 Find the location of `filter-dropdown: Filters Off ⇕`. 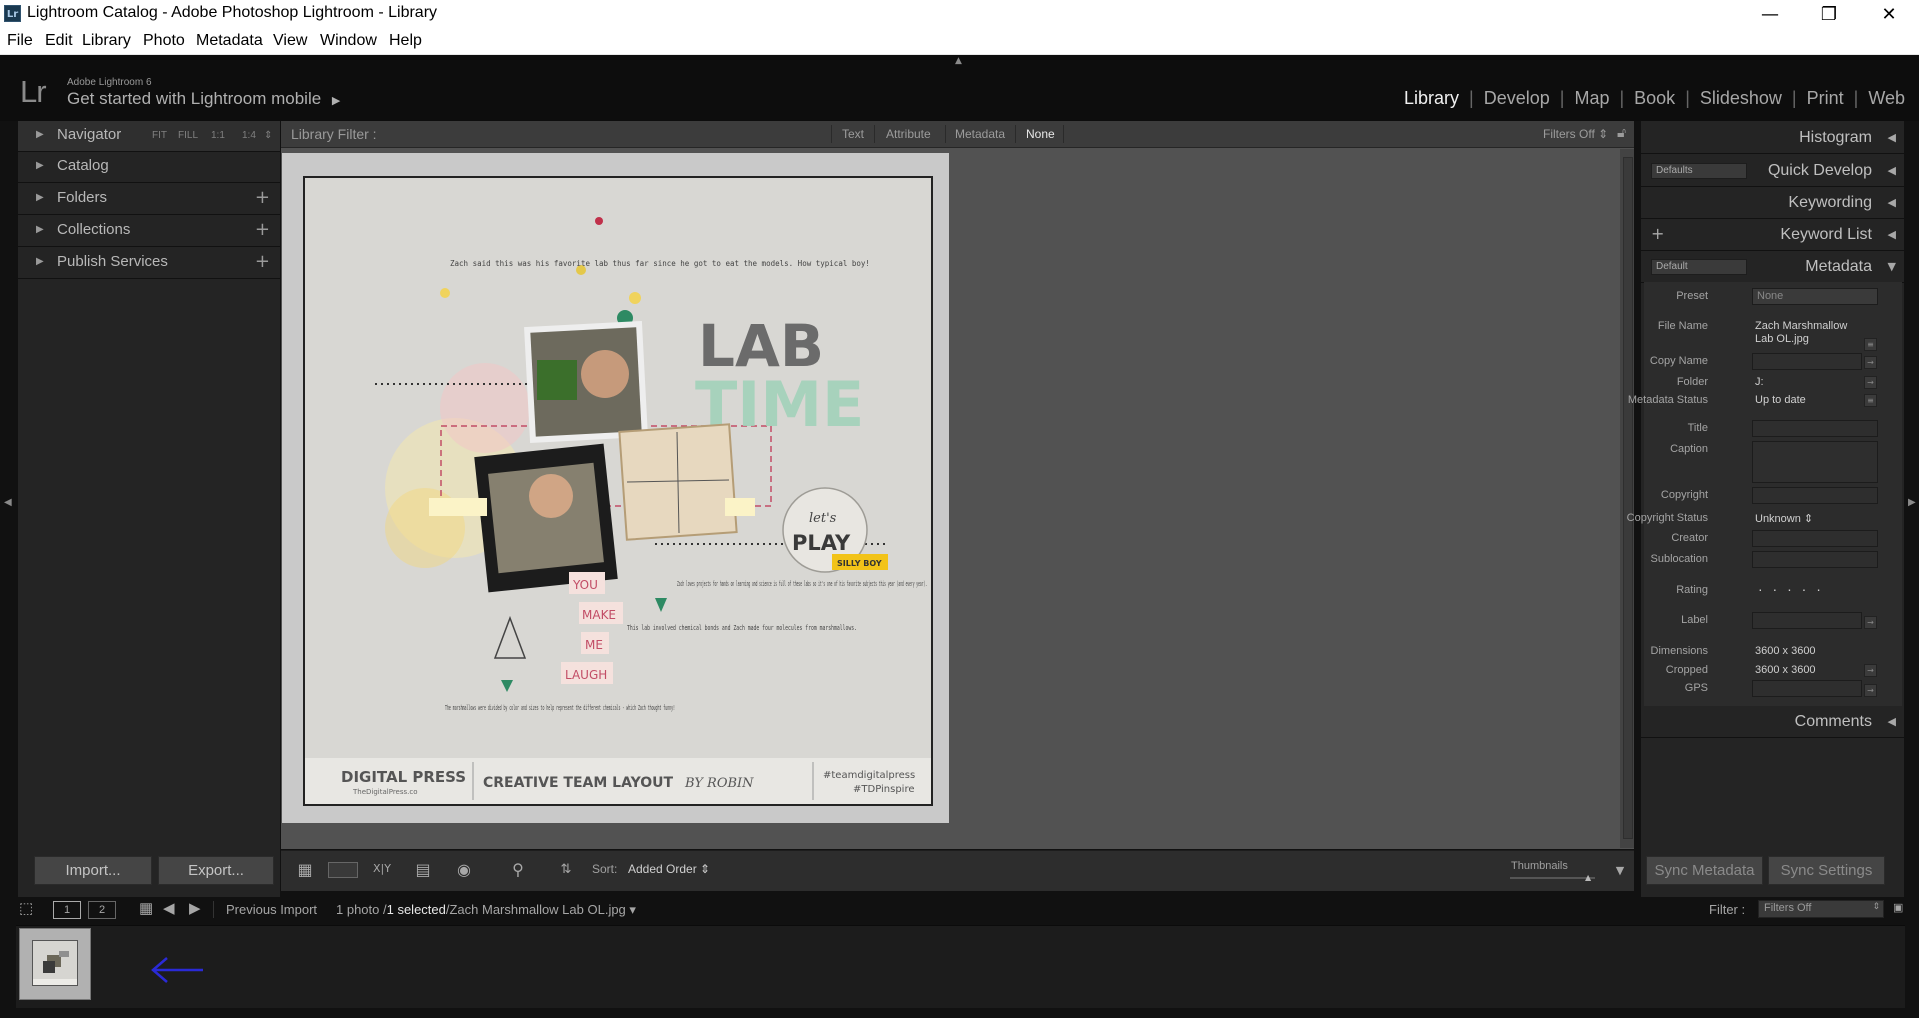

filter-dropdown: Filters Off ⇕ is located at coordinates (1821, 909).